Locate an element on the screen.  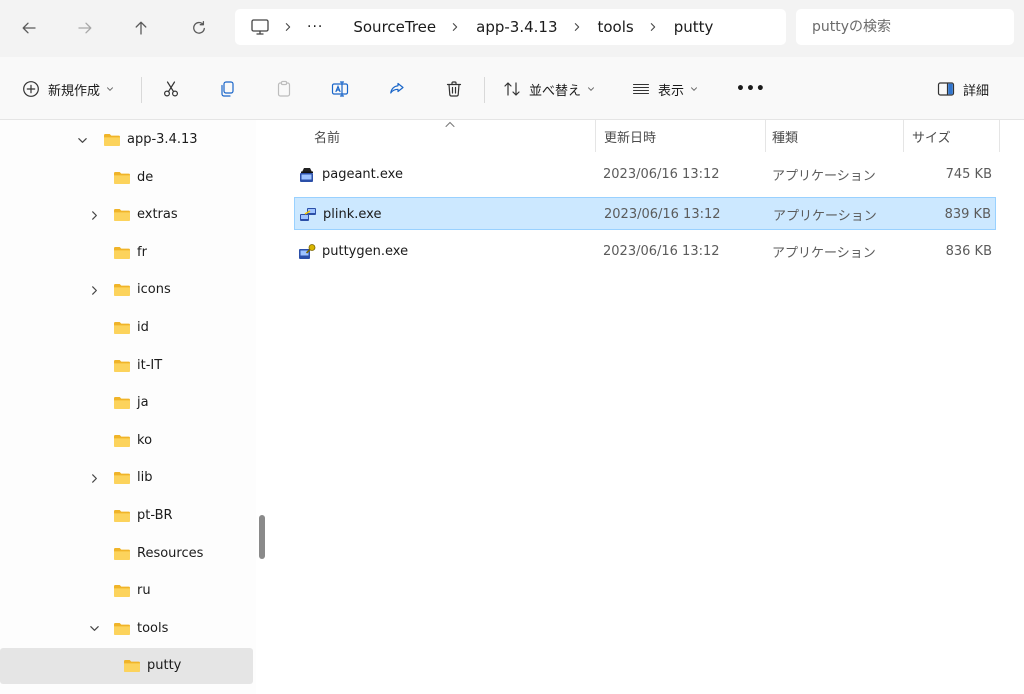
nav-item-icons: icons is located at coordinates (126, 290).